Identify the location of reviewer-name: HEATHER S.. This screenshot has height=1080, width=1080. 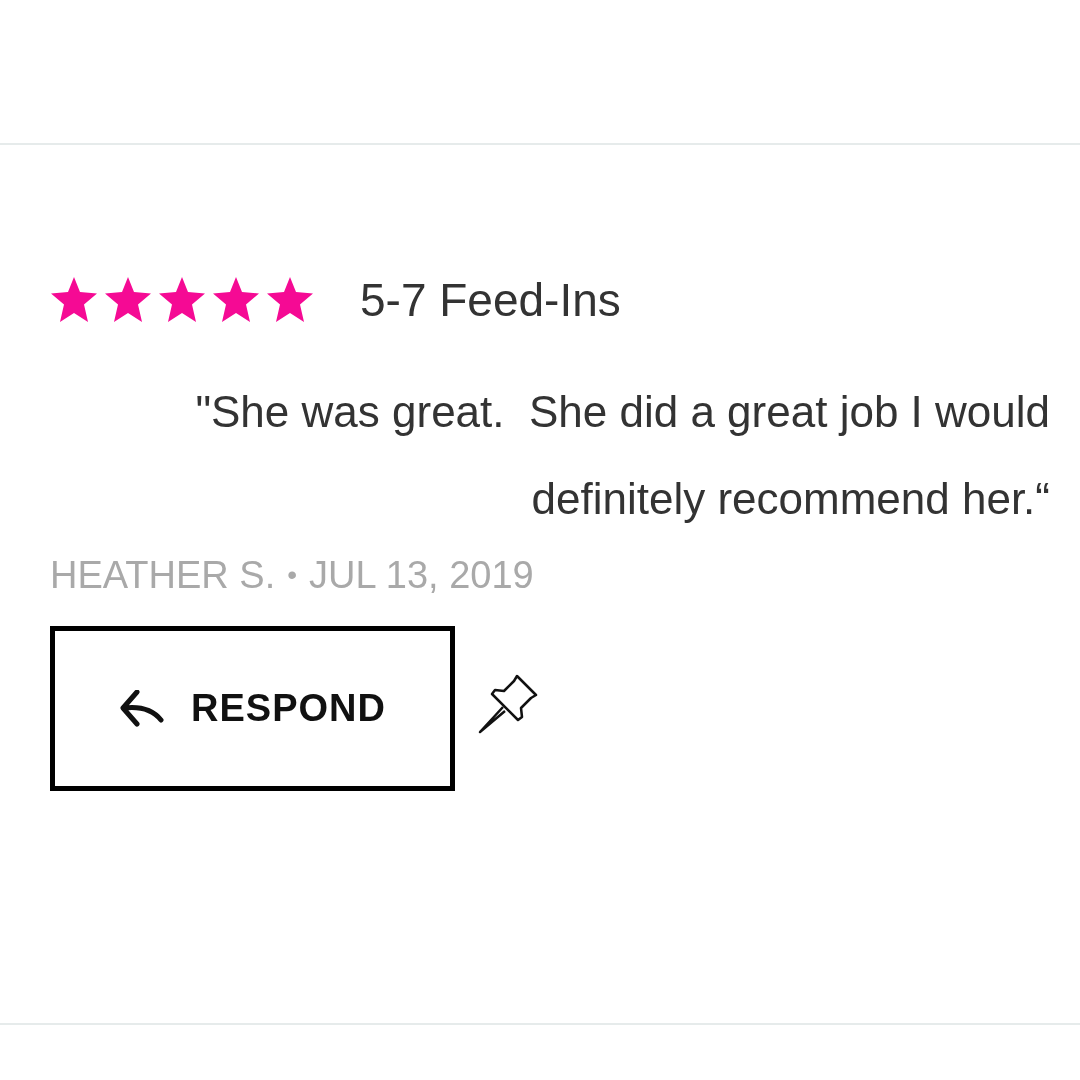
(163, 575).